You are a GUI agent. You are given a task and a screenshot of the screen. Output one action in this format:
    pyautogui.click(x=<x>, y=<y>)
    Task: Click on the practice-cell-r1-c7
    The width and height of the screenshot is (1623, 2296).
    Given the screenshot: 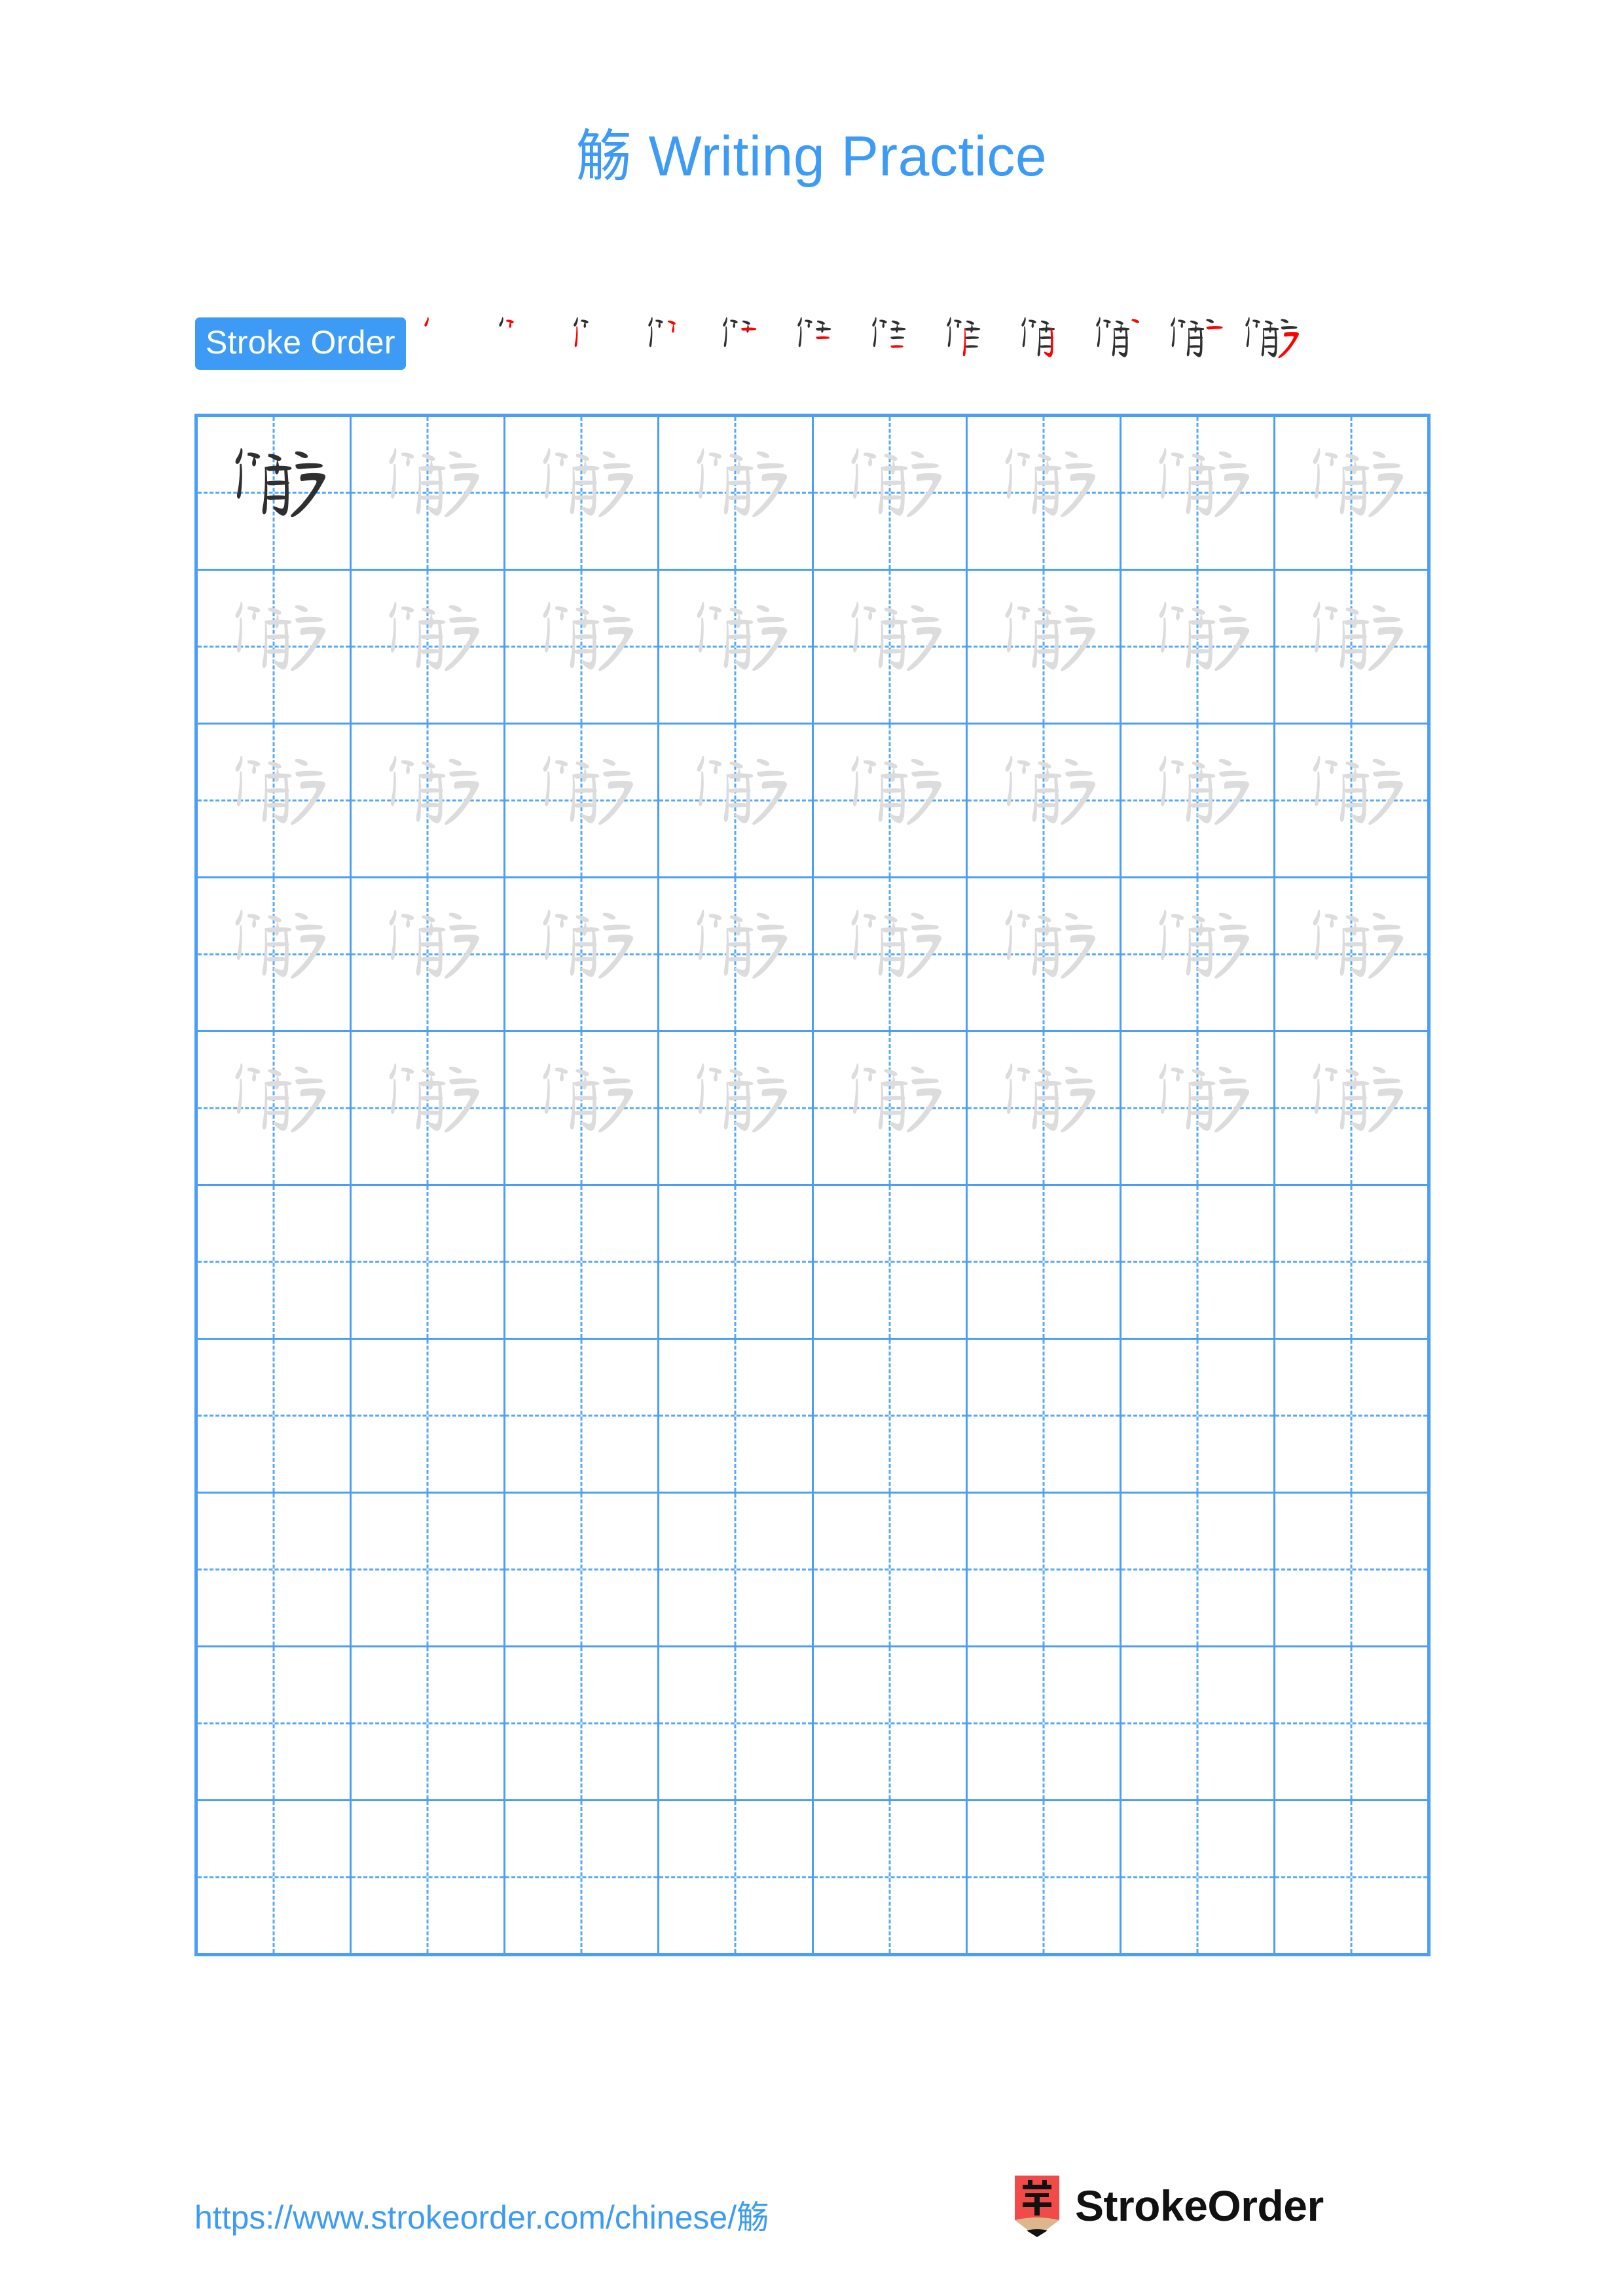 What is the action you would take?
    pyautogui.click(x=1198, y=493)
    